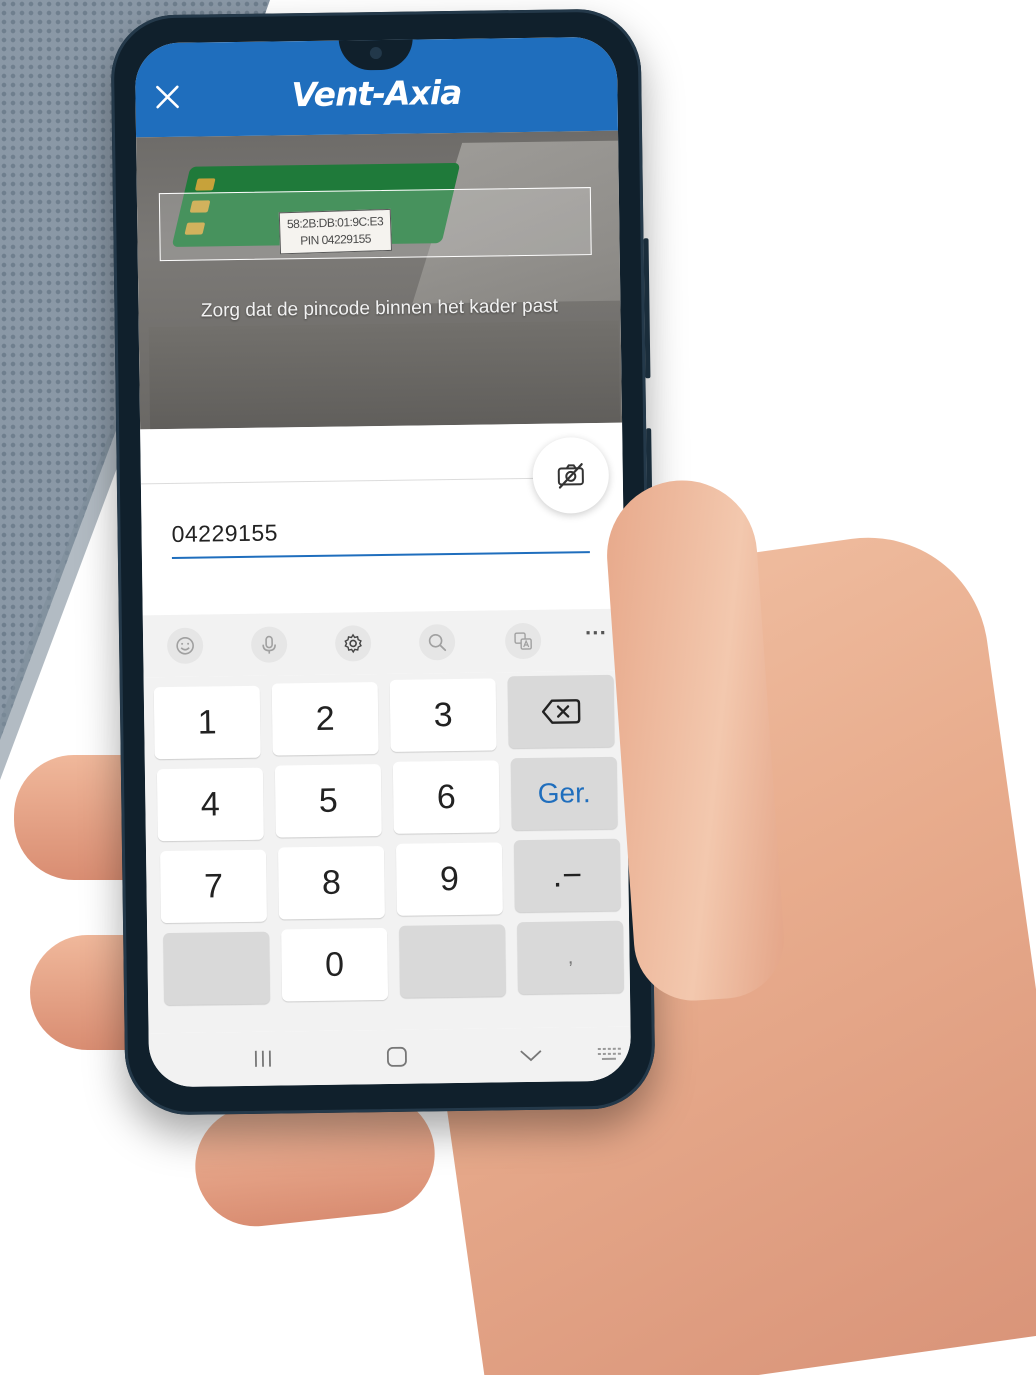 This screenshot has width=1036, height=1375. I want to click on key-1: 1, so click(207, 722).